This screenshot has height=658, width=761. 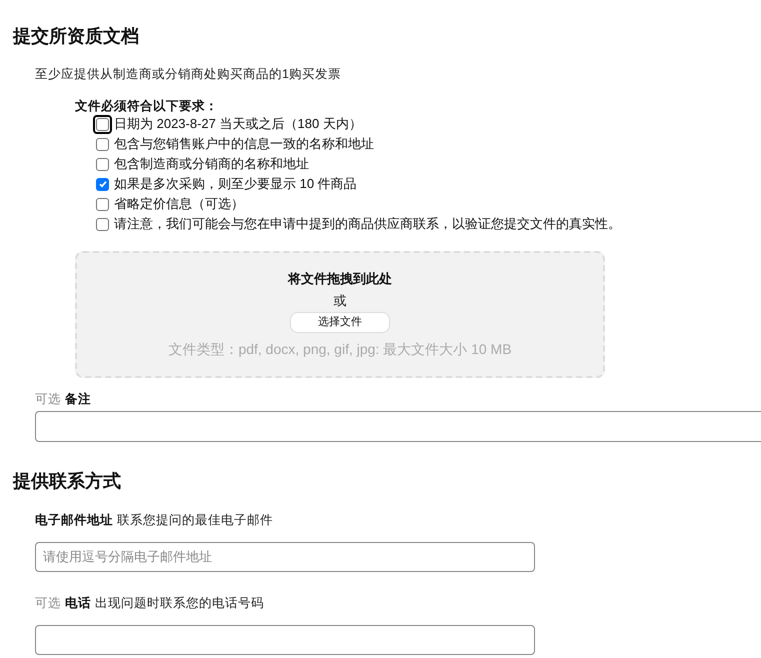 I want to click on field-description: 出现问题时联系您的电话号码, so click(x=179, y=603).